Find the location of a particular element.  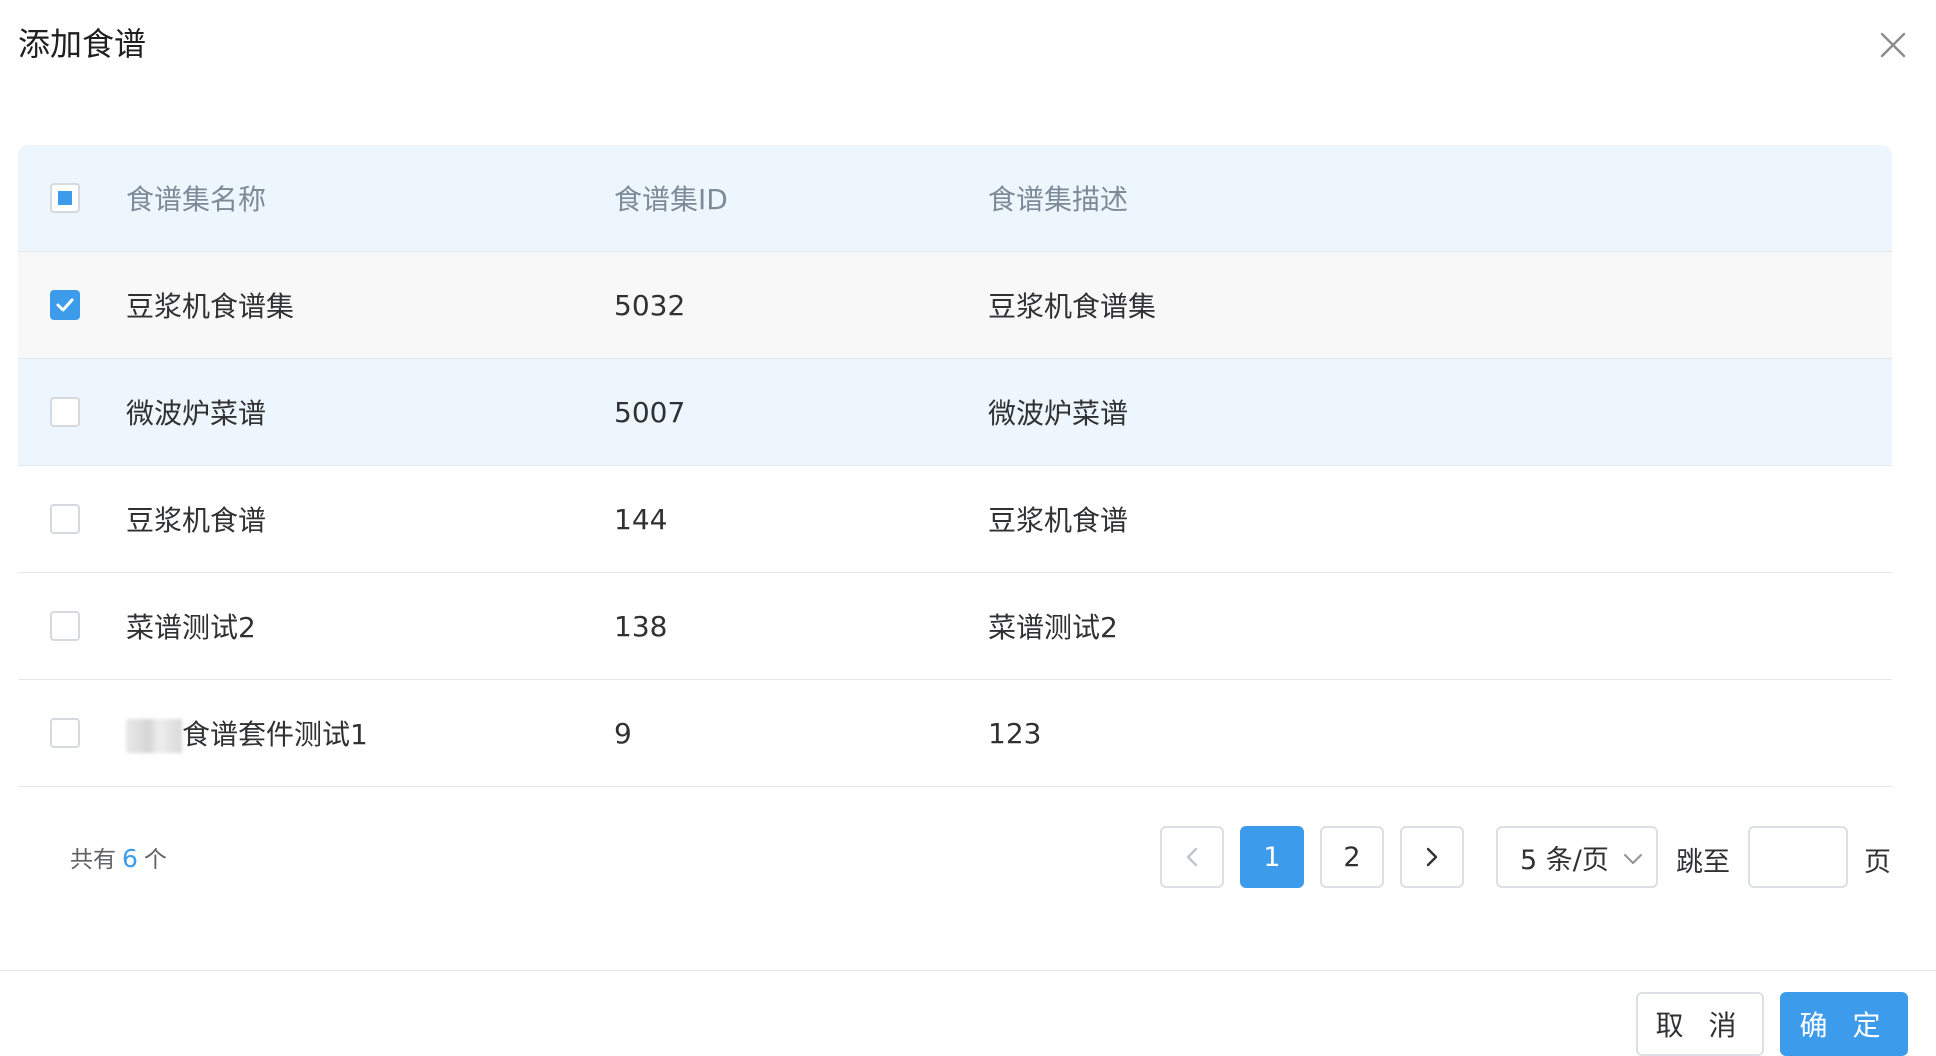

prev-page-button is located at coordinates (1192, 857).